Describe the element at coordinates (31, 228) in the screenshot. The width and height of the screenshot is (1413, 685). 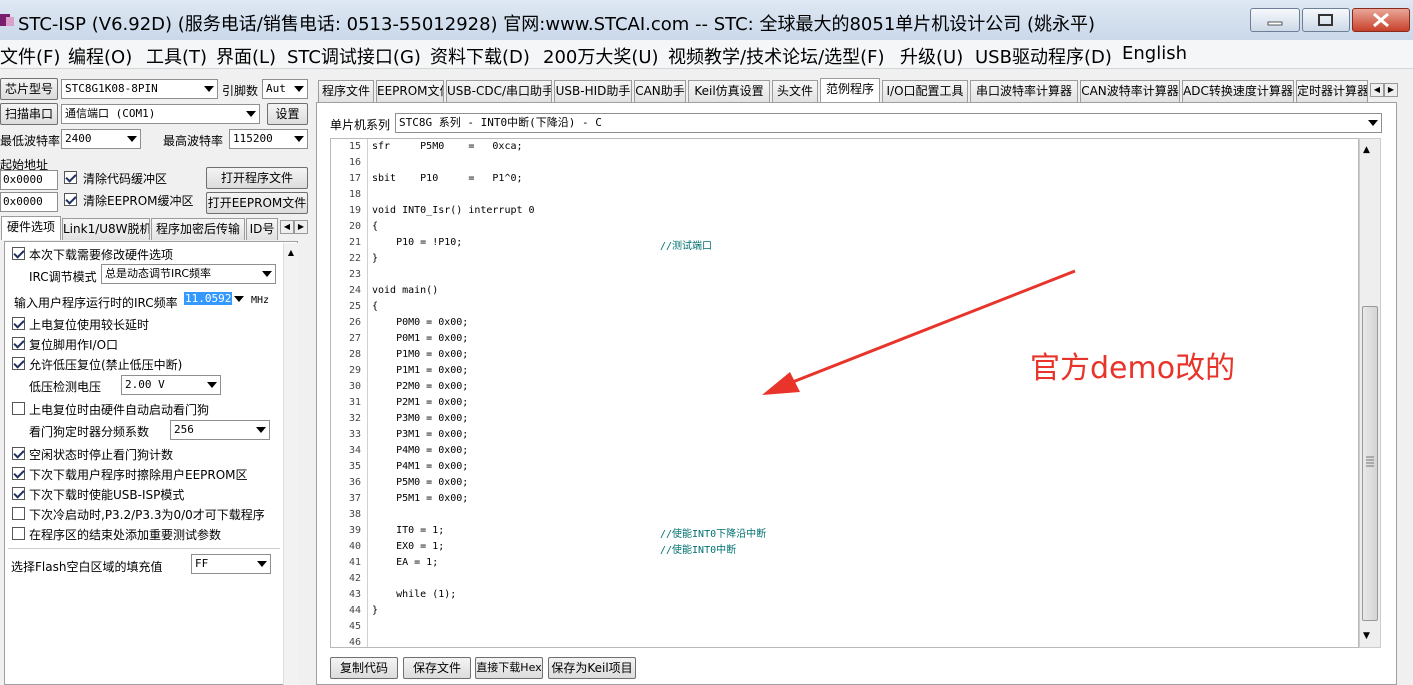
I see `tab-hardware-options: 硬件选项` at that location.